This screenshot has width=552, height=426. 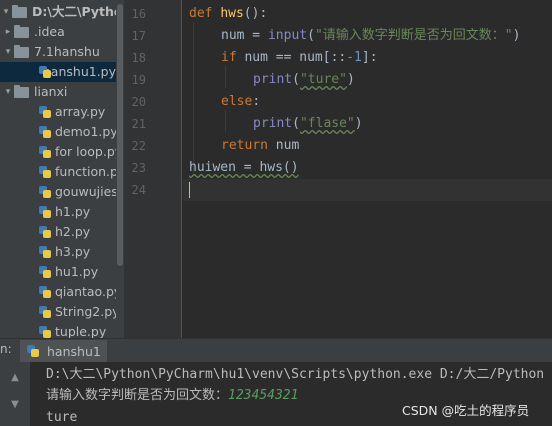 I want to click on tree-item-function-py: function.py, so click(x=81, y=172).